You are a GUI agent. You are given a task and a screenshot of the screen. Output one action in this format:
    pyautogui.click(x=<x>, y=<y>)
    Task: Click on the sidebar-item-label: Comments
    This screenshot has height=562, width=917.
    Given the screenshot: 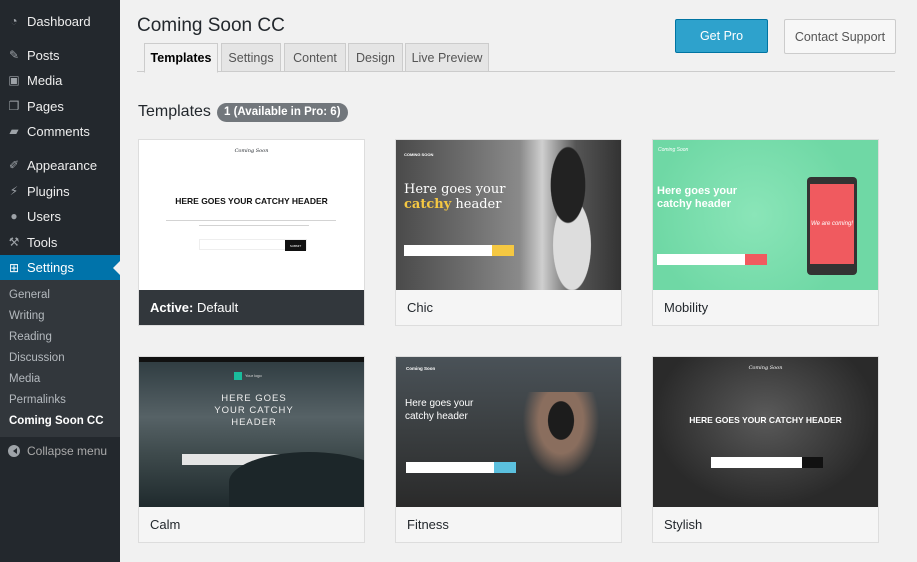 What is the action you would take?
    pyautogui.click(x=58, y=131)
    